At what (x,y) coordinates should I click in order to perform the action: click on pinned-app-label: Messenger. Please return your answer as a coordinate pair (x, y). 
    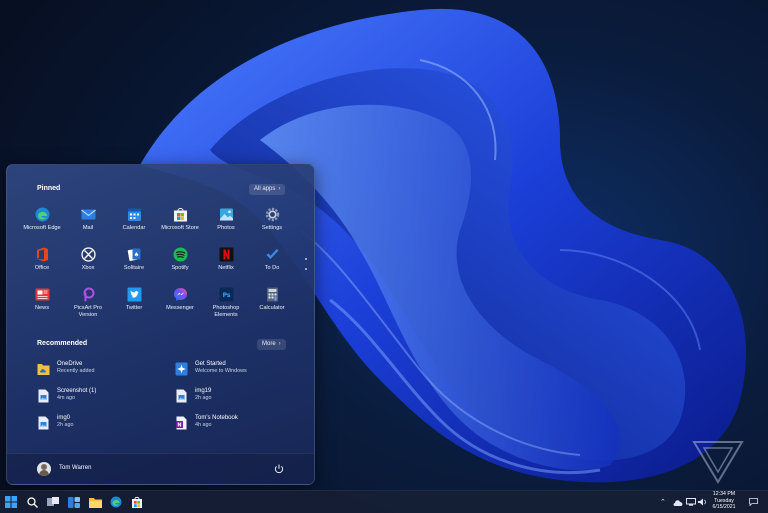
    Looking at the image, I should click on (180, 308).